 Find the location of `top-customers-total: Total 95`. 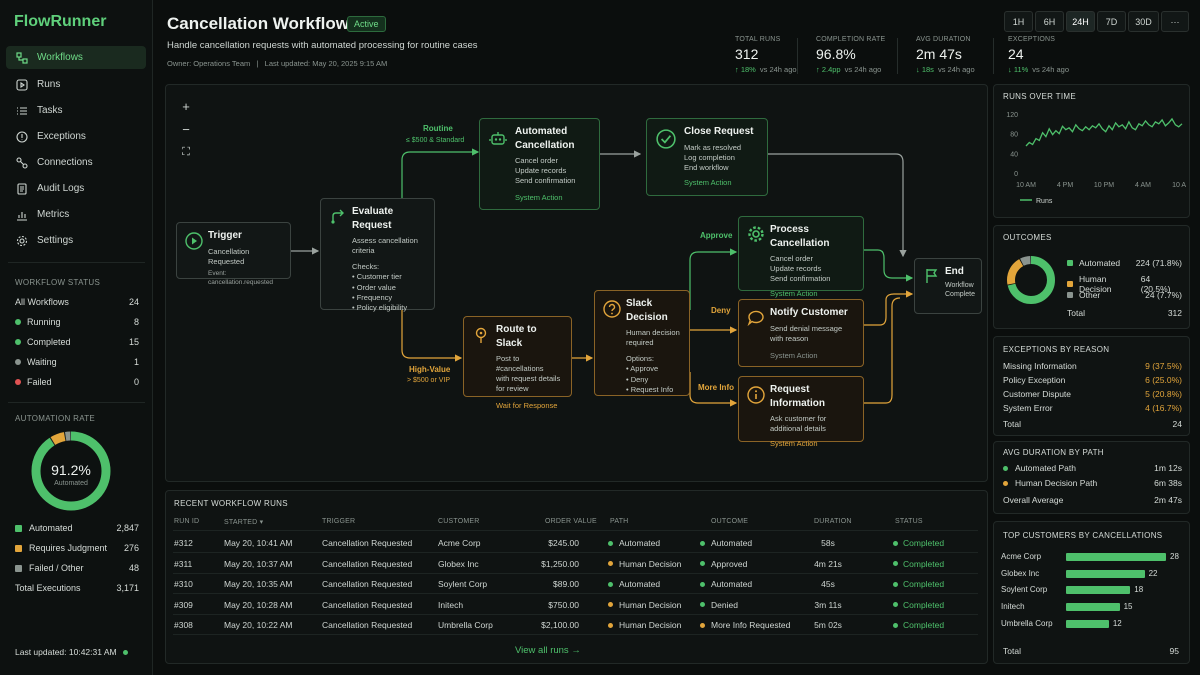

top-customers-total: Total 95 is located at coordinates (1091, 651).